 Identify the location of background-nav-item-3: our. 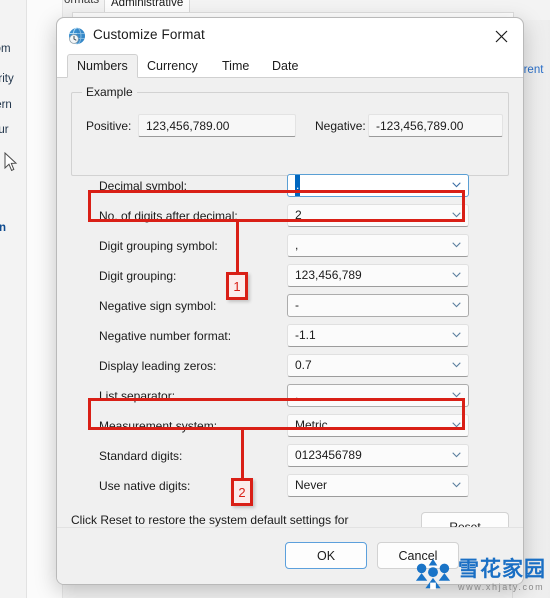
(4, 130).